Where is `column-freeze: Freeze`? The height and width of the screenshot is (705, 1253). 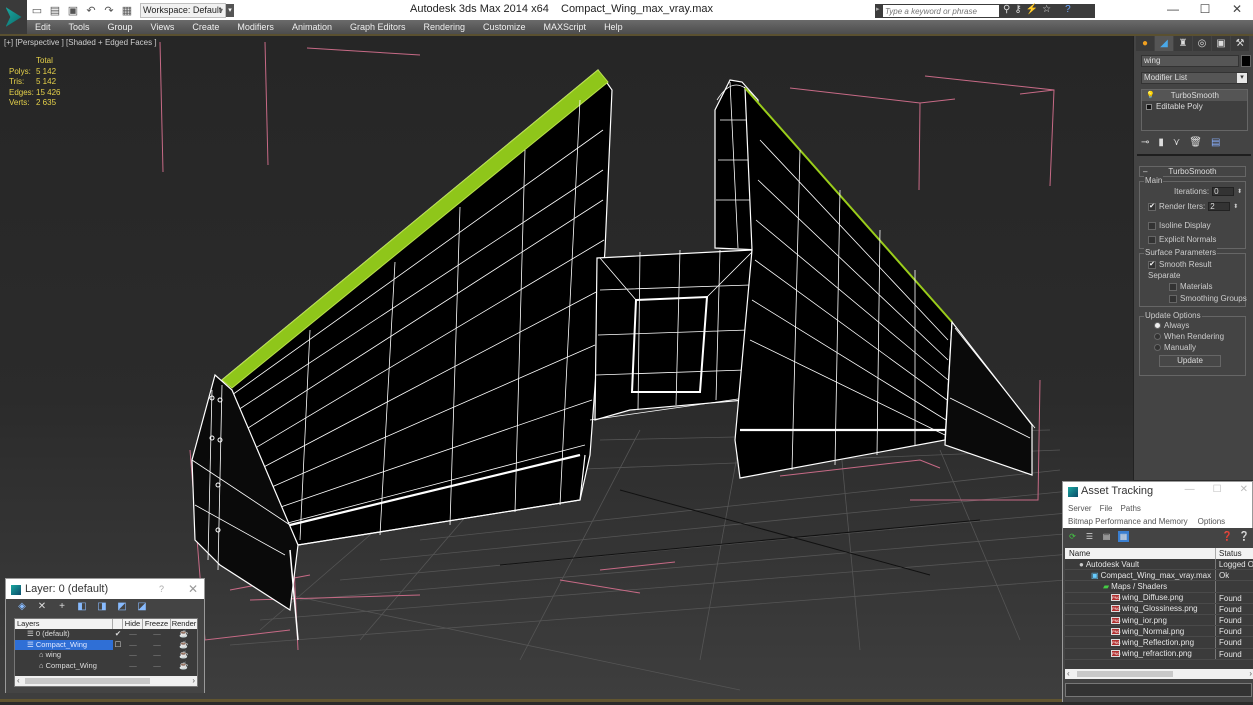
column-freeze: Freeze is located at coordinates (157, 624).